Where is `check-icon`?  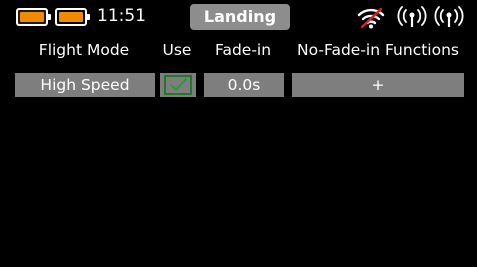
check-icon is located at coordinates (178, 84).